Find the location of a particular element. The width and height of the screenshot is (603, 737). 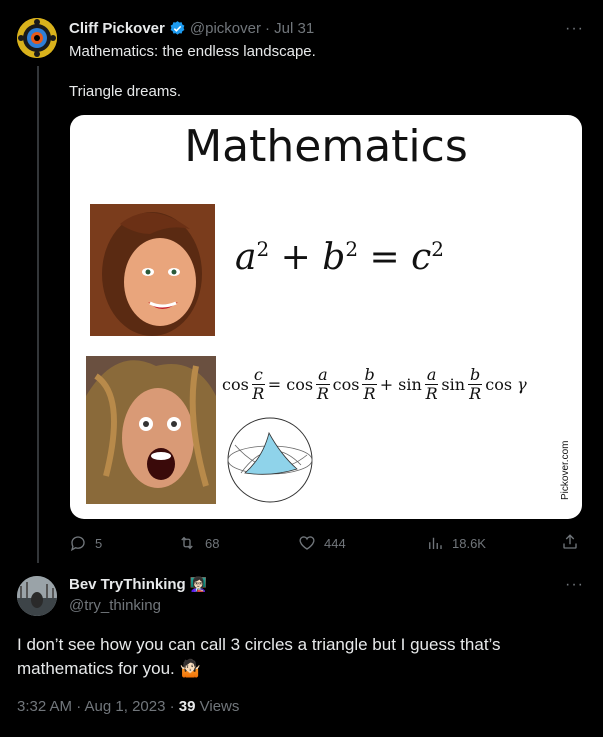

author-name: Cliff Pickover is located at coordinates (117, 28).